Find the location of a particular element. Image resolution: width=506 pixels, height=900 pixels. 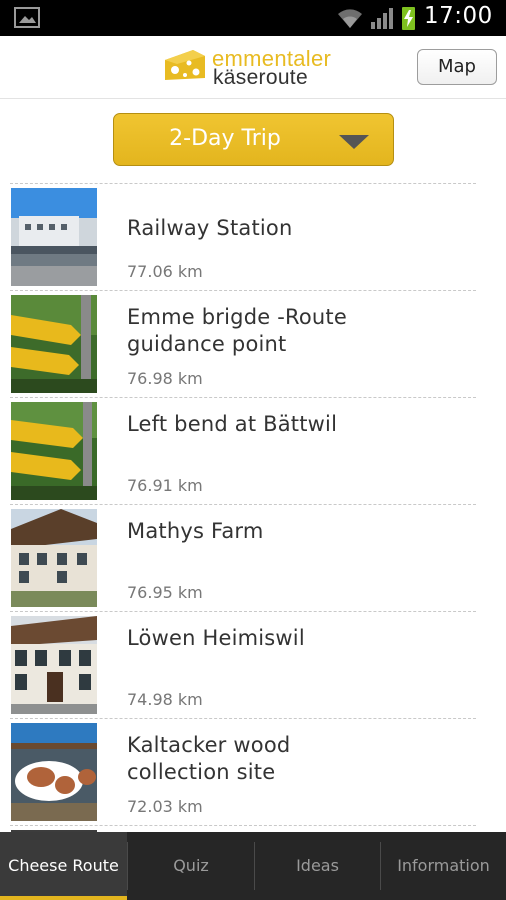

app-header: emmentaler käseroute Map is located at coordinates (253, 67).